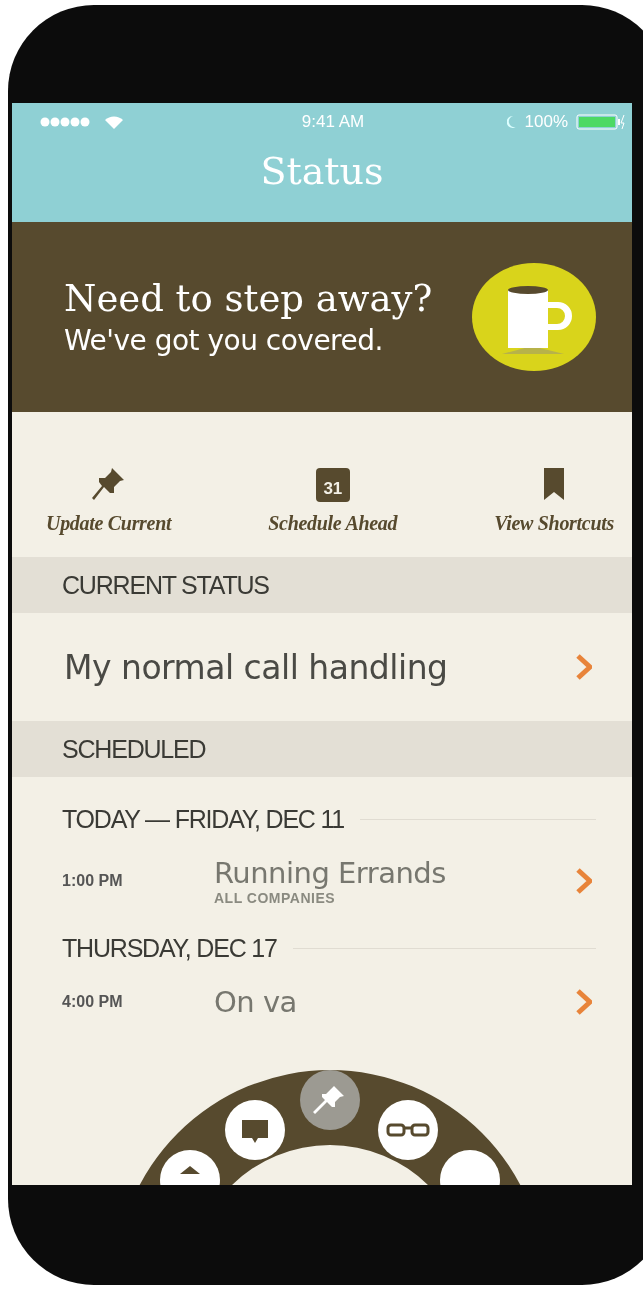  Describe the element at coordinates (330, 873) in the screenshot. I see `entry-title: Running Errands` at that location.